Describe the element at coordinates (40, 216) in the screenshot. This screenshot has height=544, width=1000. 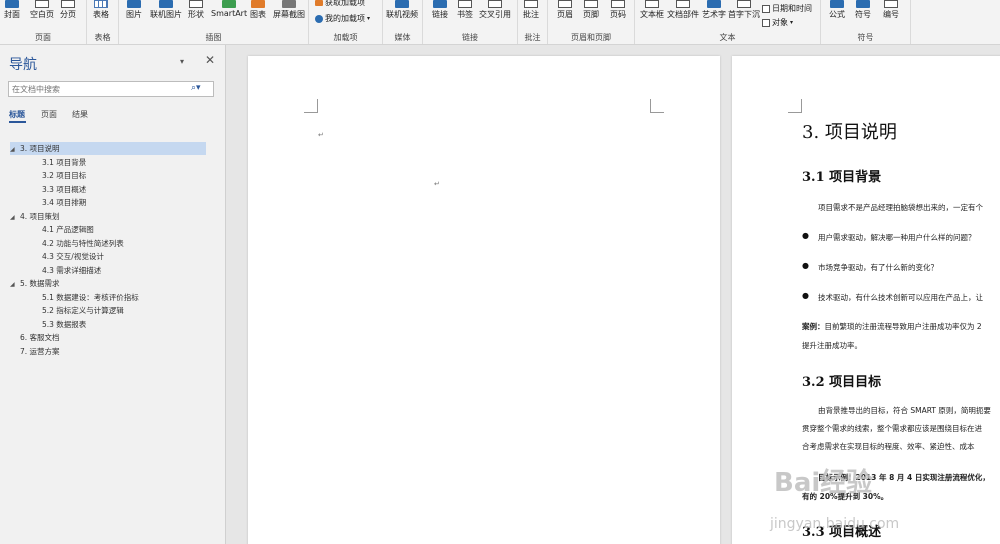
I see `nav-heading-label: 4. 项目策划` at that location.